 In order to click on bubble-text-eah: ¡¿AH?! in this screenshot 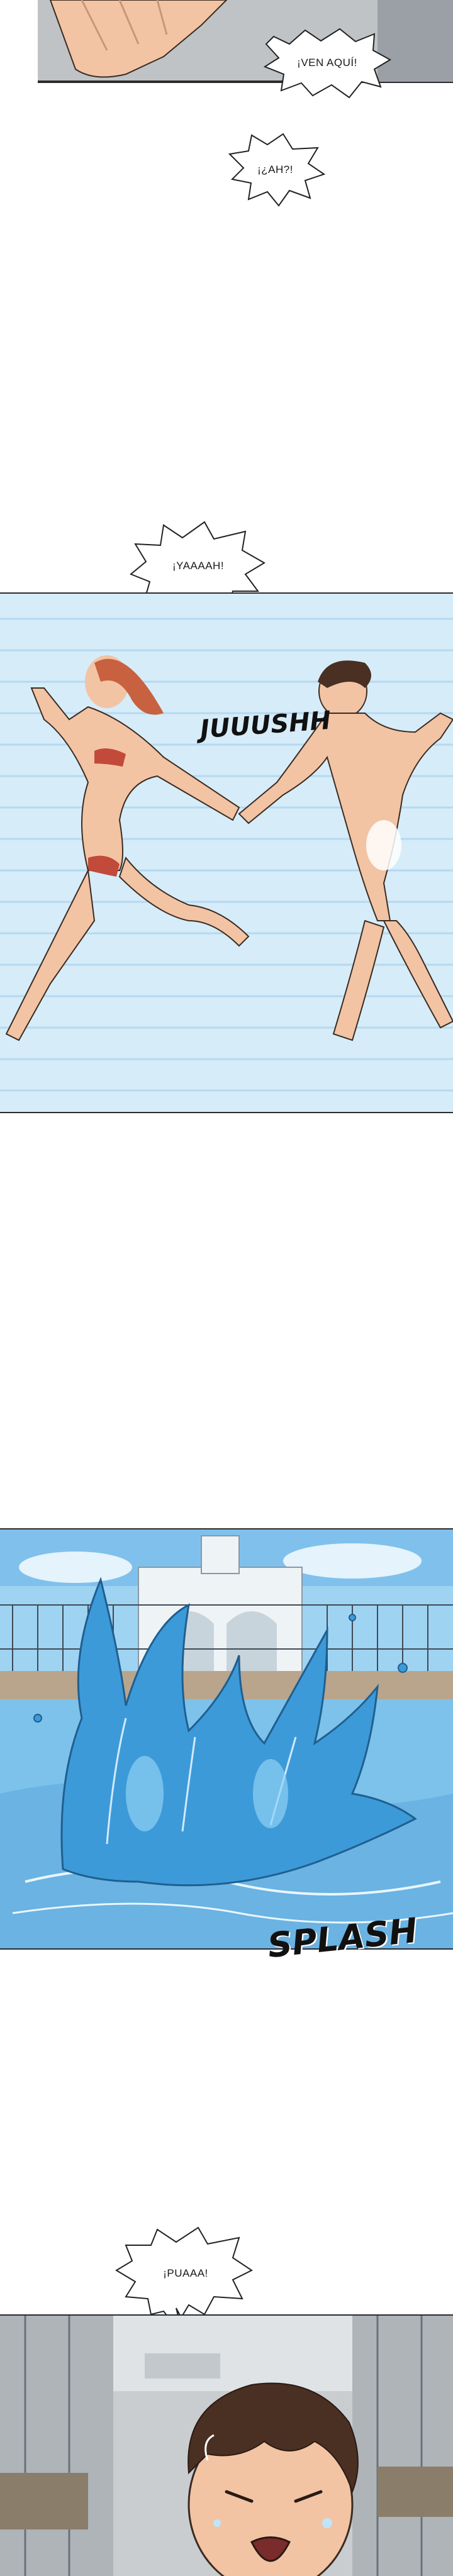, I will do `click(275, 169)`.